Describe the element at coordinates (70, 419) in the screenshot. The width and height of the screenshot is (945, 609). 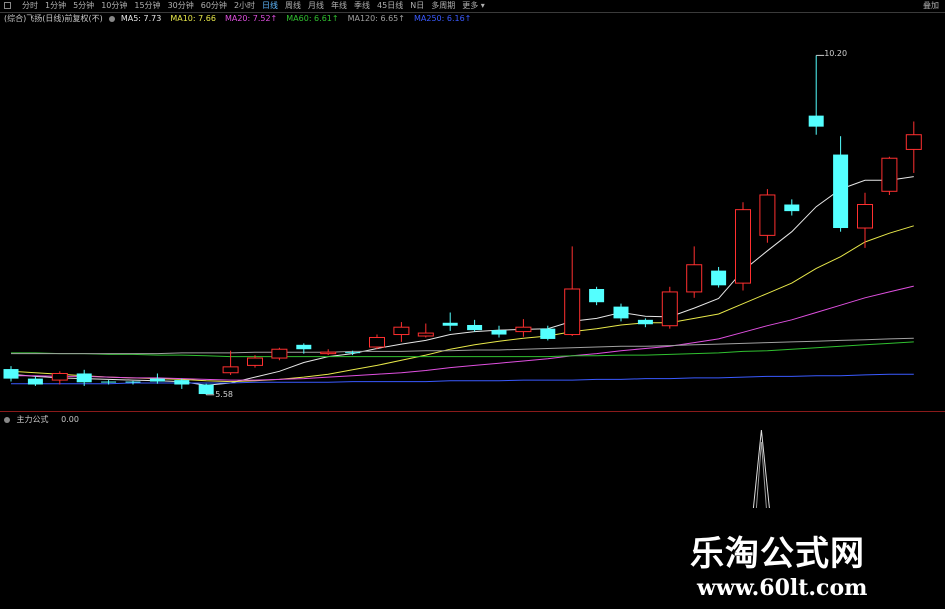
I see `sub-indicator-value: 0.00` at that location.